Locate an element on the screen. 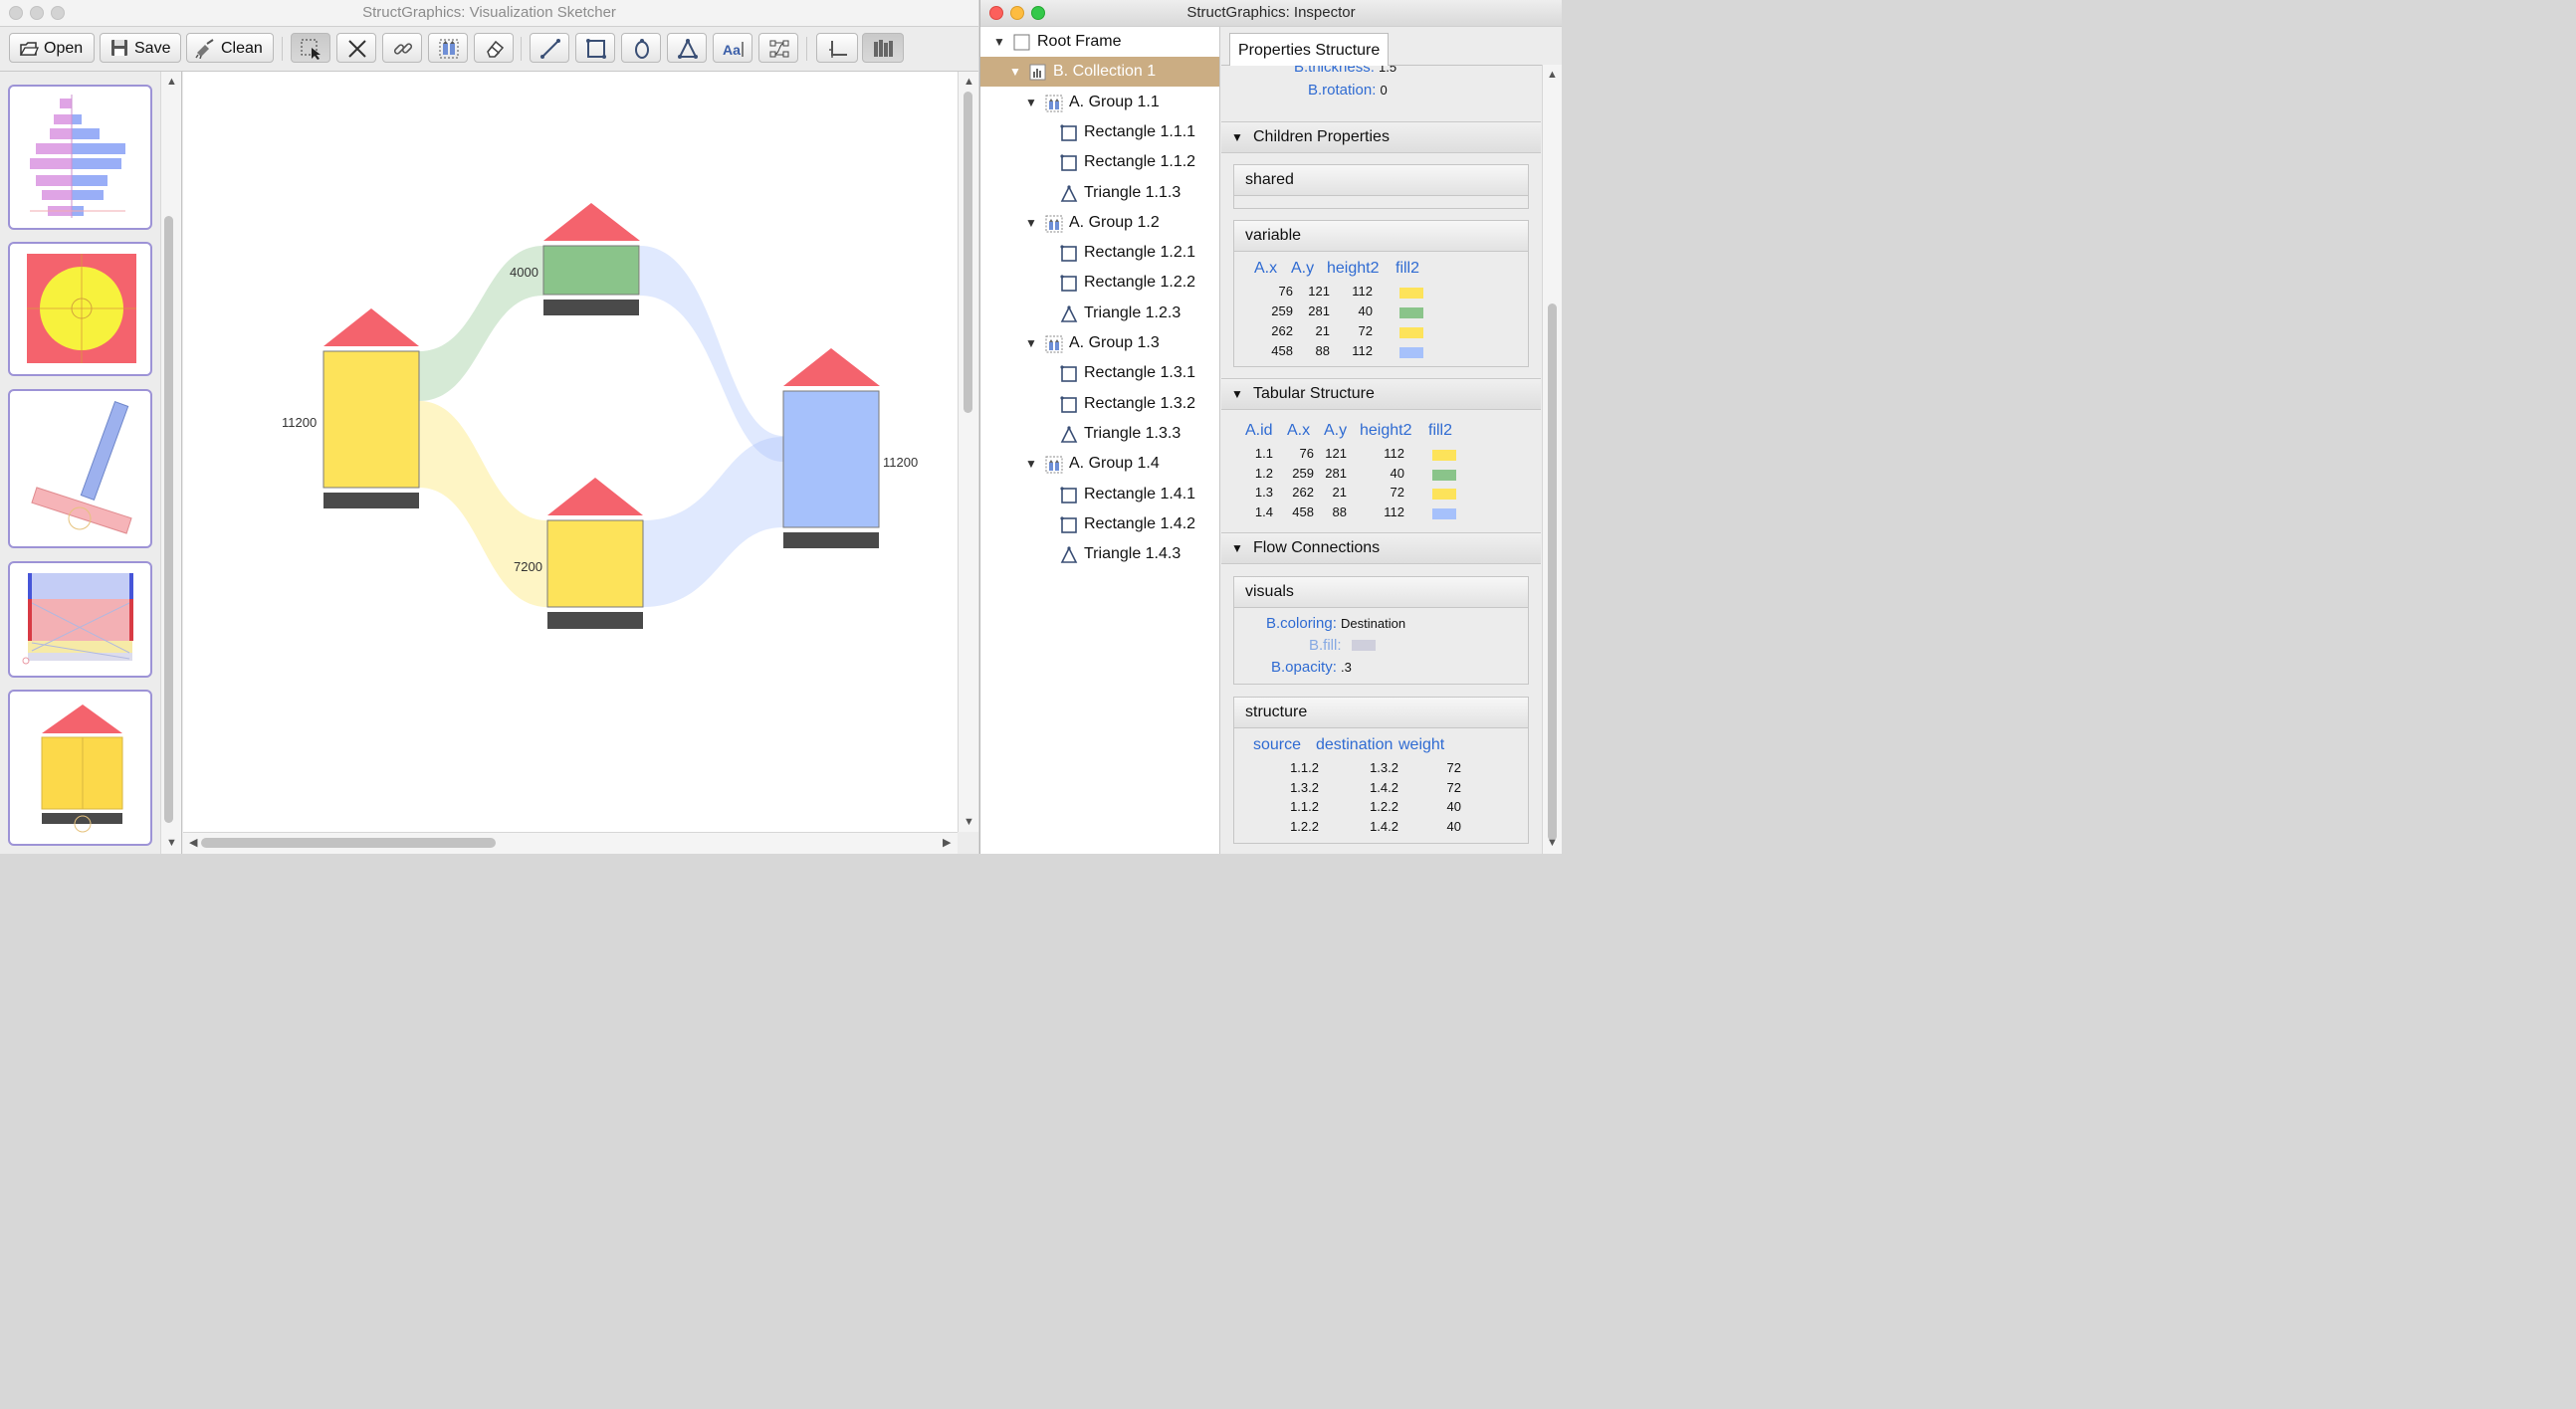 Image resolution: width=2576 pixels, height=1409 pixels. triangle-tool-button is located at coordinates (687, 48).